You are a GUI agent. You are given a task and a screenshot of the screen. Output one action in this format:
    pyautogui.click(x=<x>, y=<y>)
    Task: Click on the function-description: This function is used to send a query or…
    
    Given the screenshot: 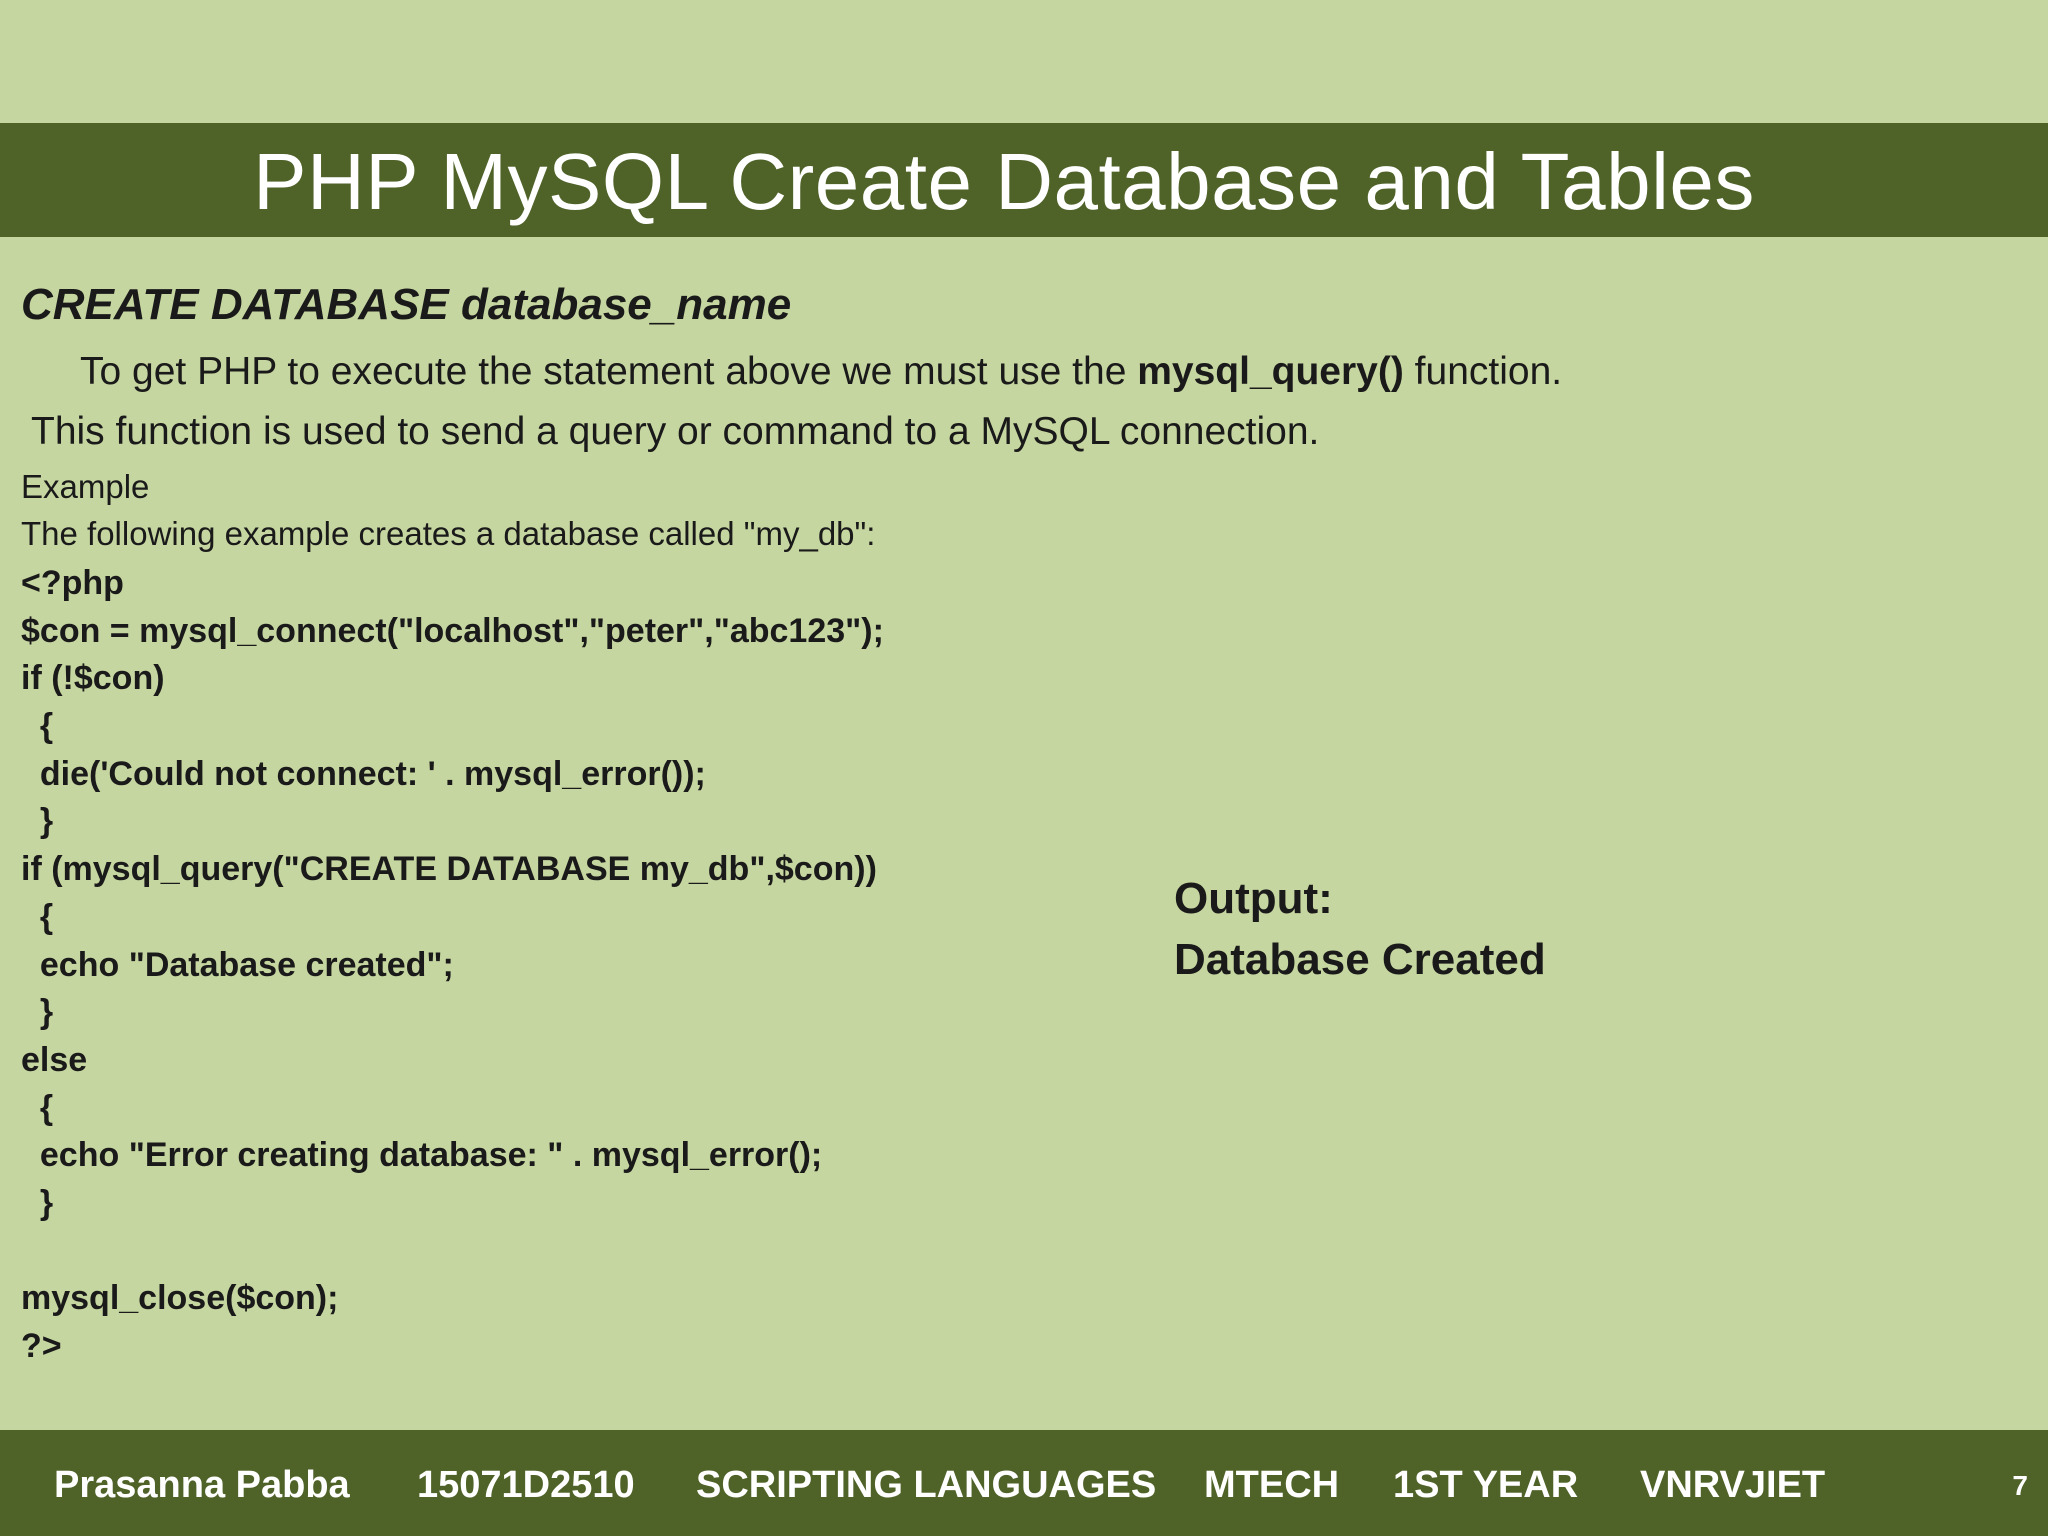 What is the action you would take?
    pyautogui.click(x=675, y=431)
    